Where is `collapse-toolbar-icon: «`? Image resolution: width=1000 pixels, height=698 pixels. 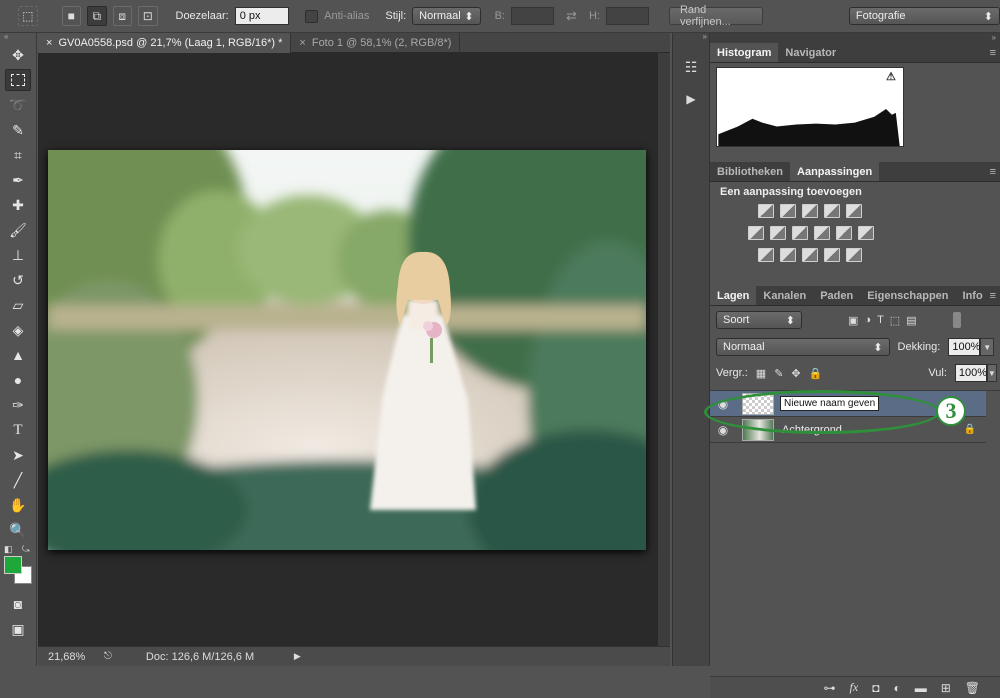
collapse-toolbar-icon: « is located at coordinates (18, 37).